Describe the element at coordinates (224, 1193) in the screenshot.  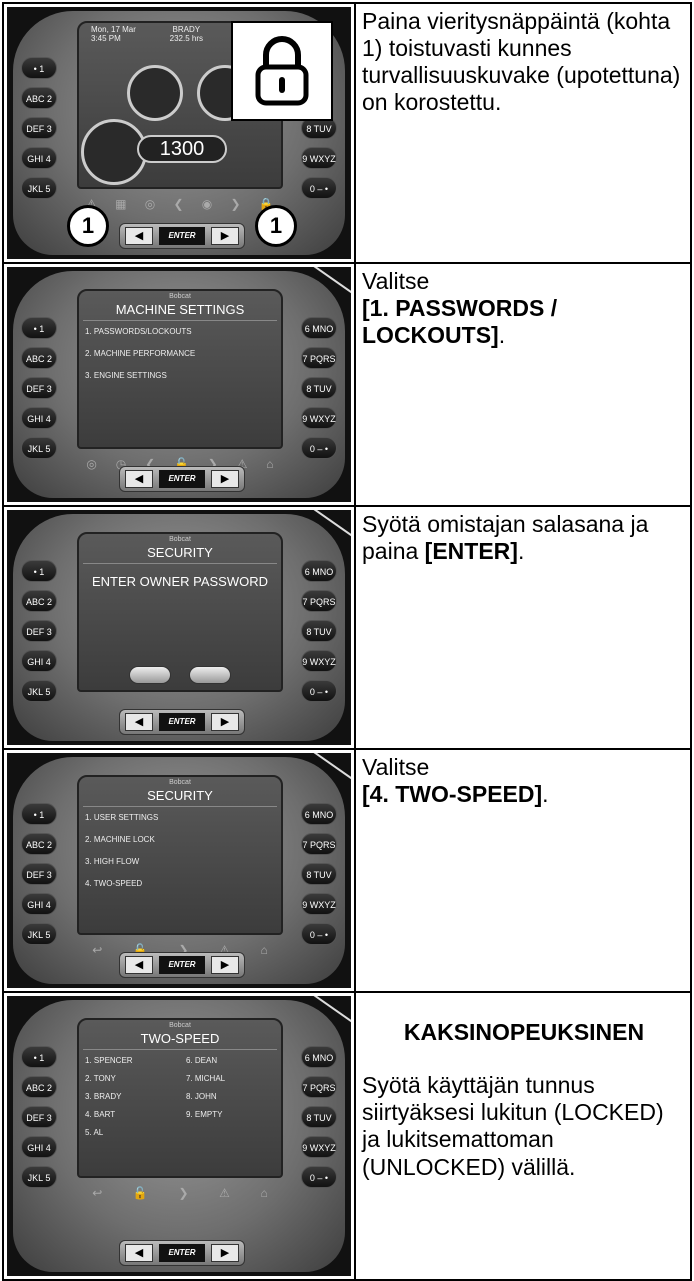
I see `warning-icon: ⚠` at that location.